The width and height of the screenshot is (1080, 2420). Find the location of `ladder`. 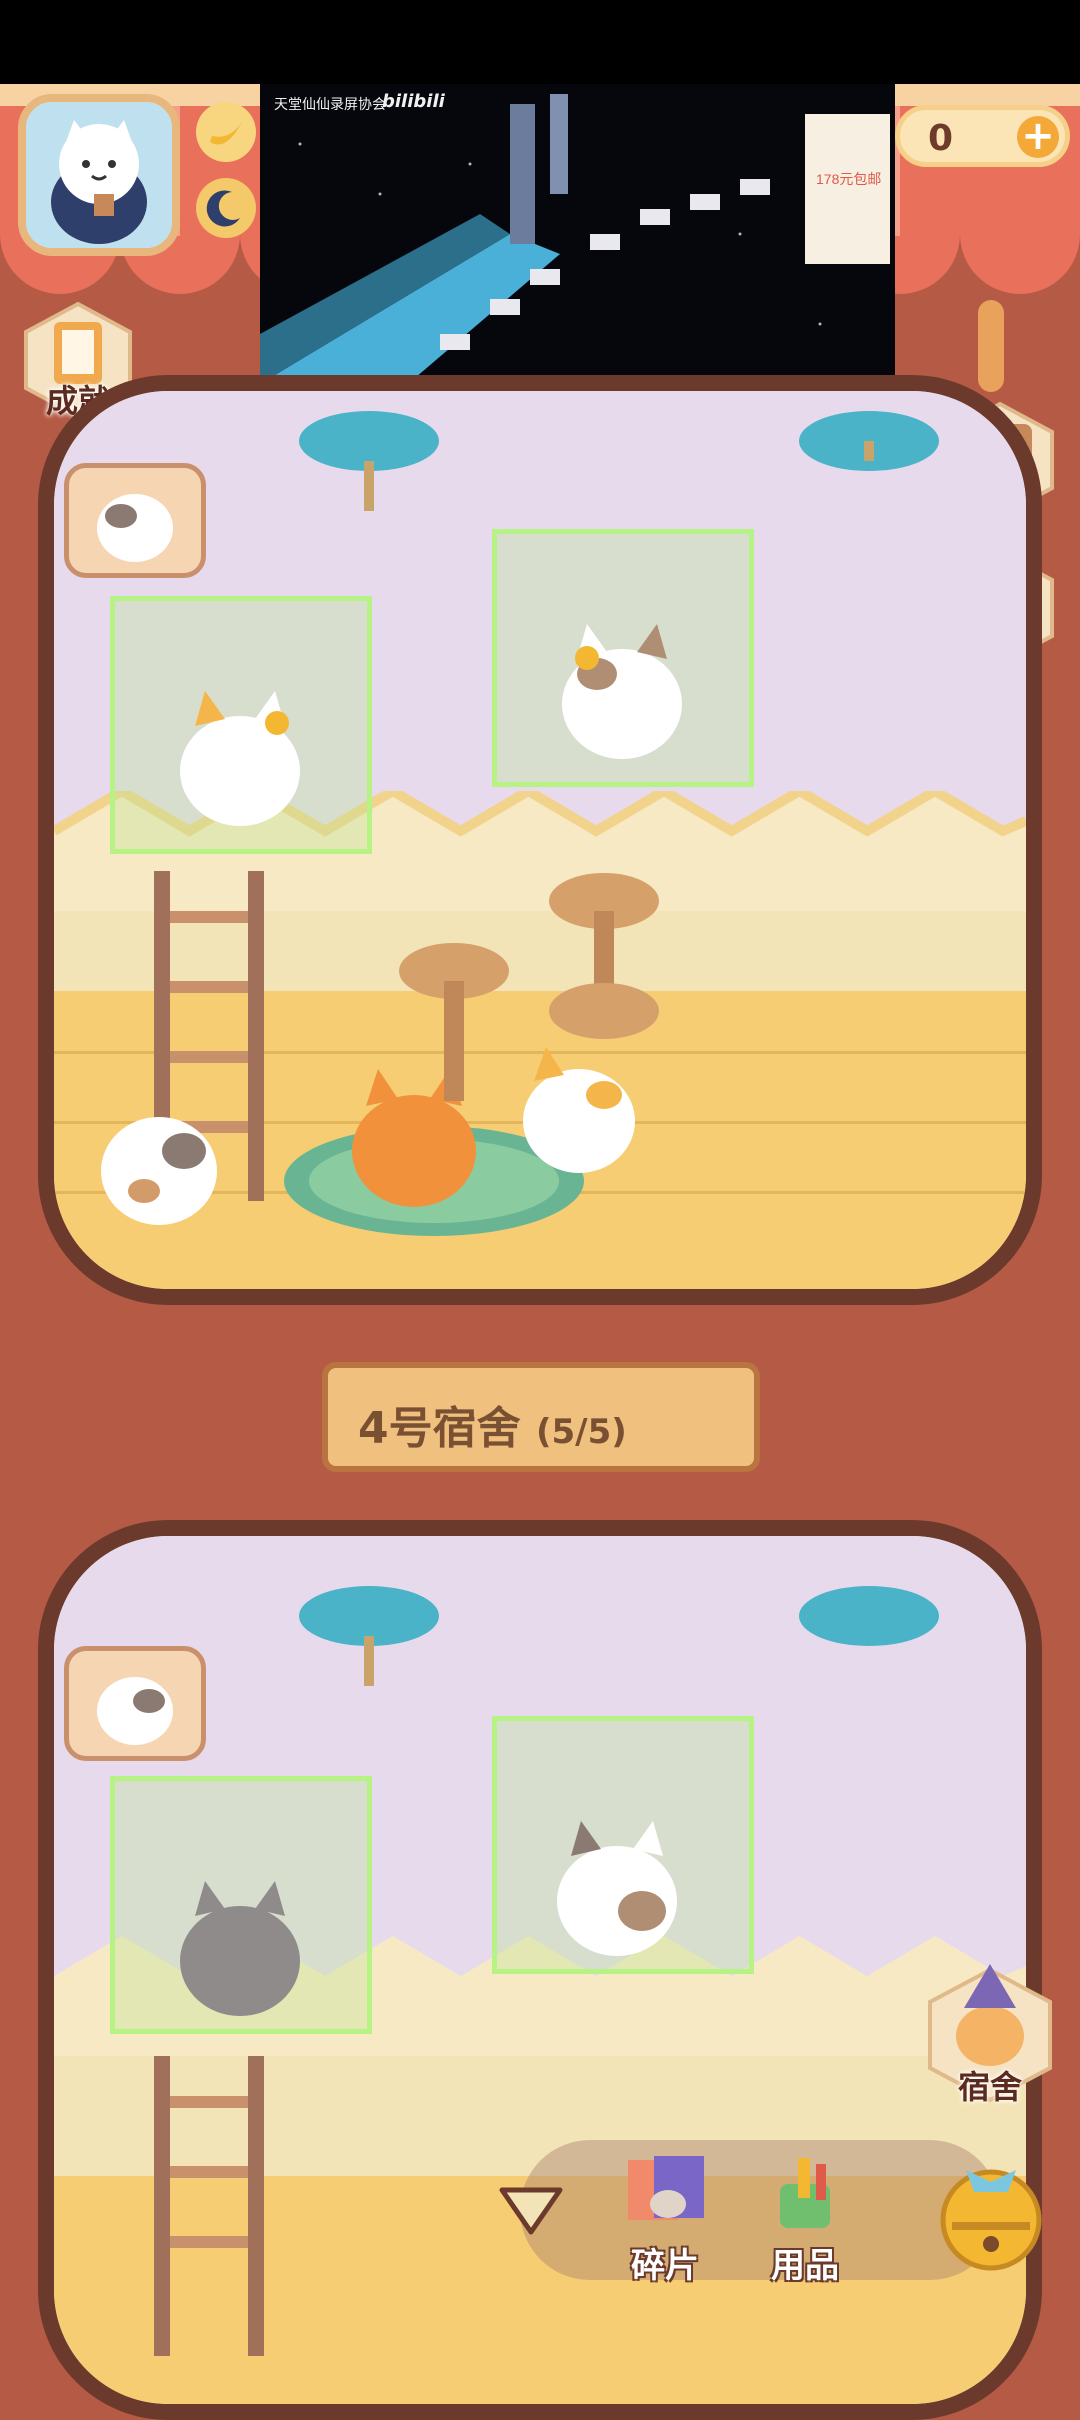

ladder is located at coordinates (209, 2206).